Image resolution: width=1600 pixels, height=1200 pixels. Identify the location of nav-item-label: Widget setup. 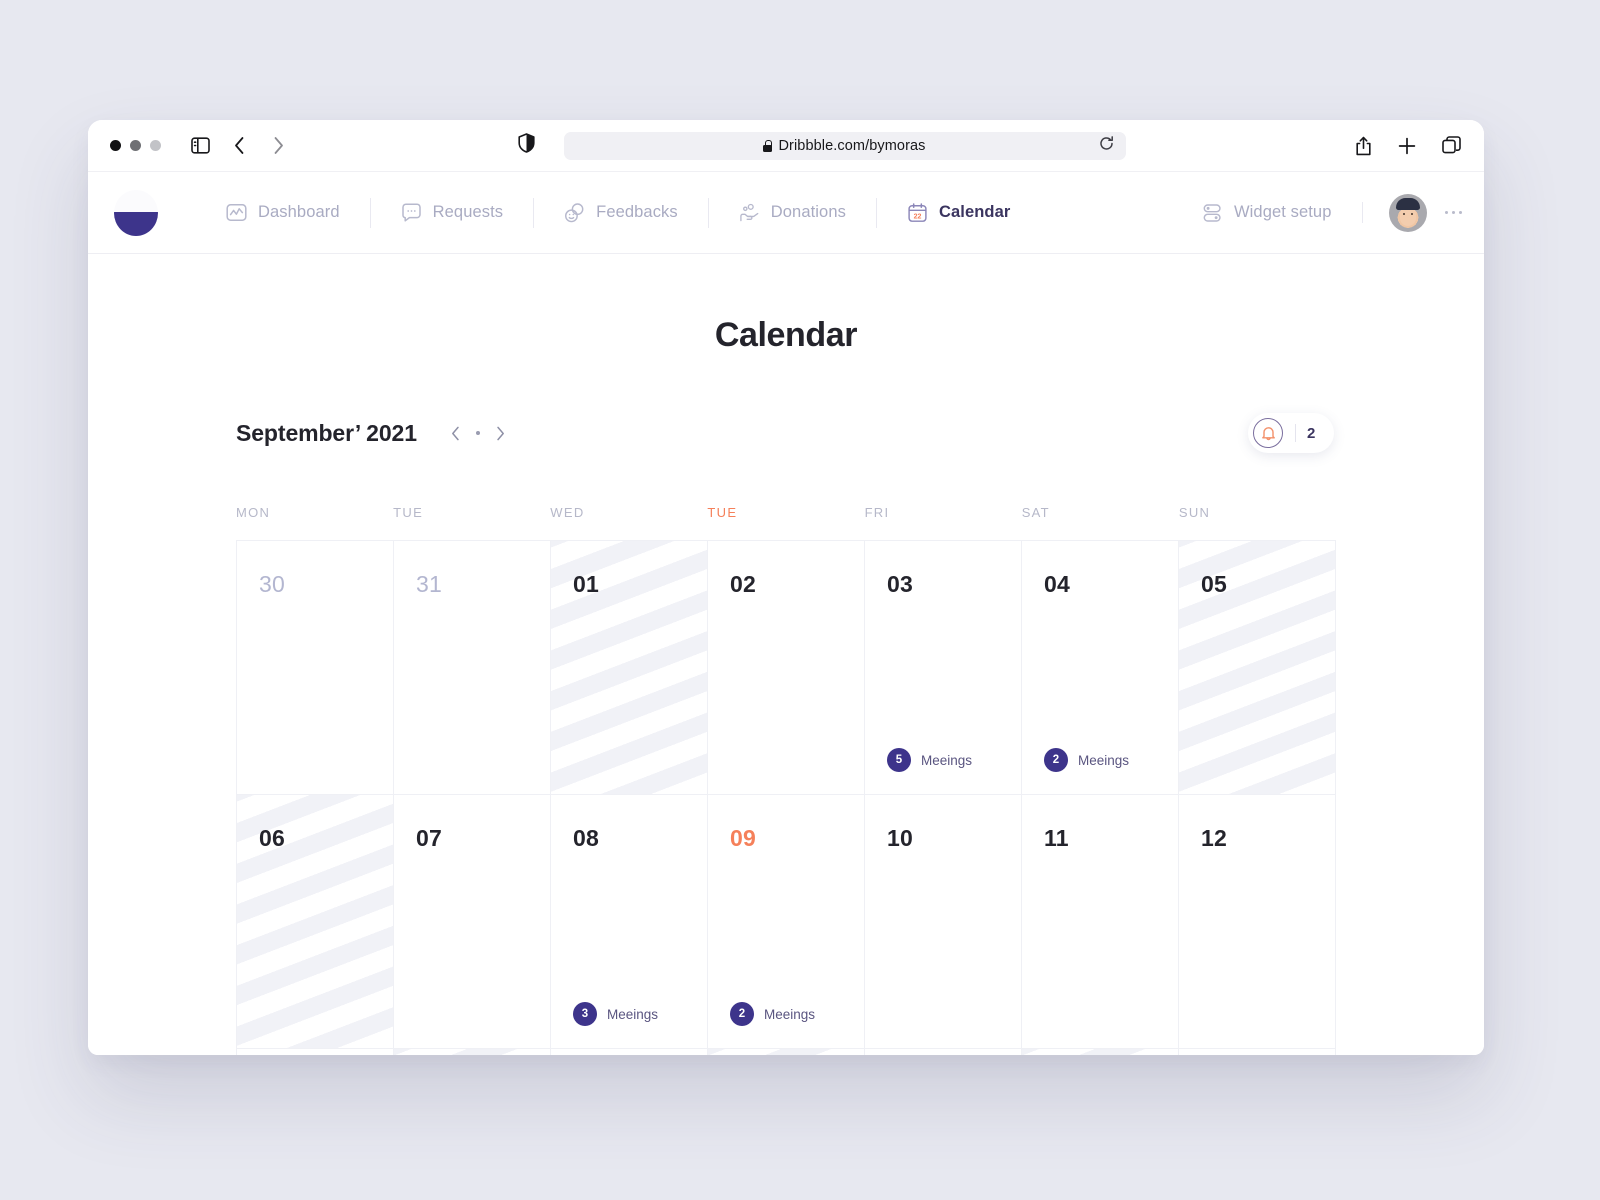
(1282, 212).